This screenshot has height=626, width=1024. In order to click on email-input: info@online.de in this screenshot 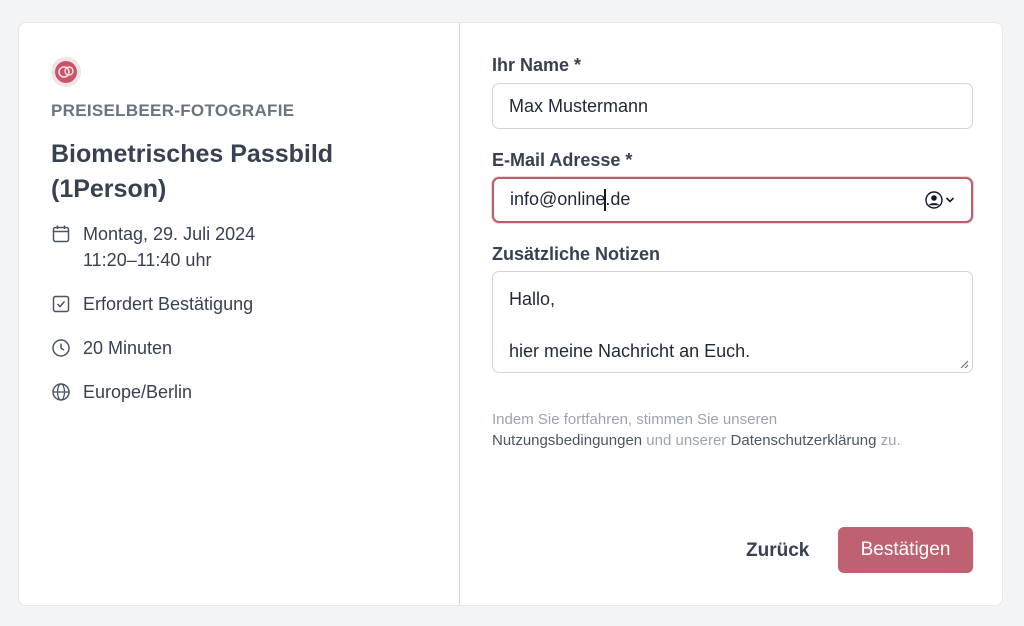, I will do `click(732, 200)`.